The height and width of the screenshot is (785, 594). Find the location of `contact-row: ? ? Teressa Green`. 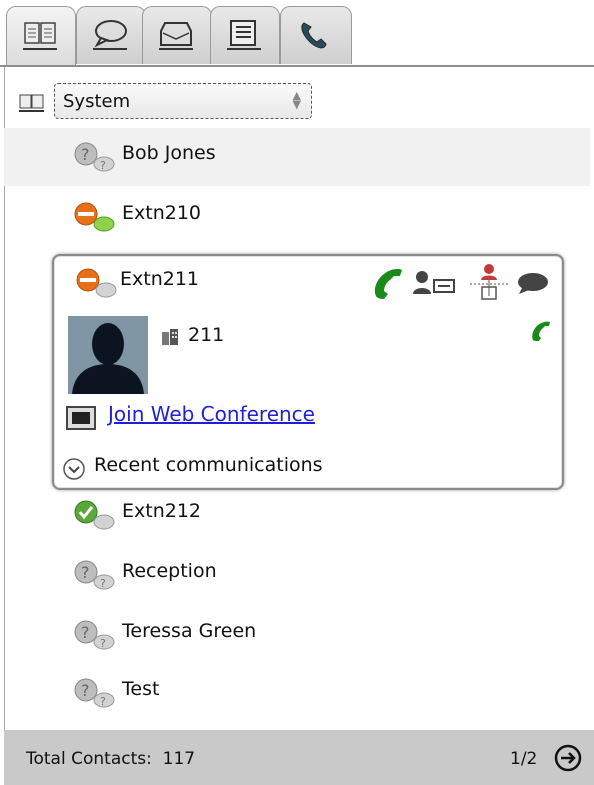

contact-row: ? ? Teressa Green is located at coordinates (297, 635).